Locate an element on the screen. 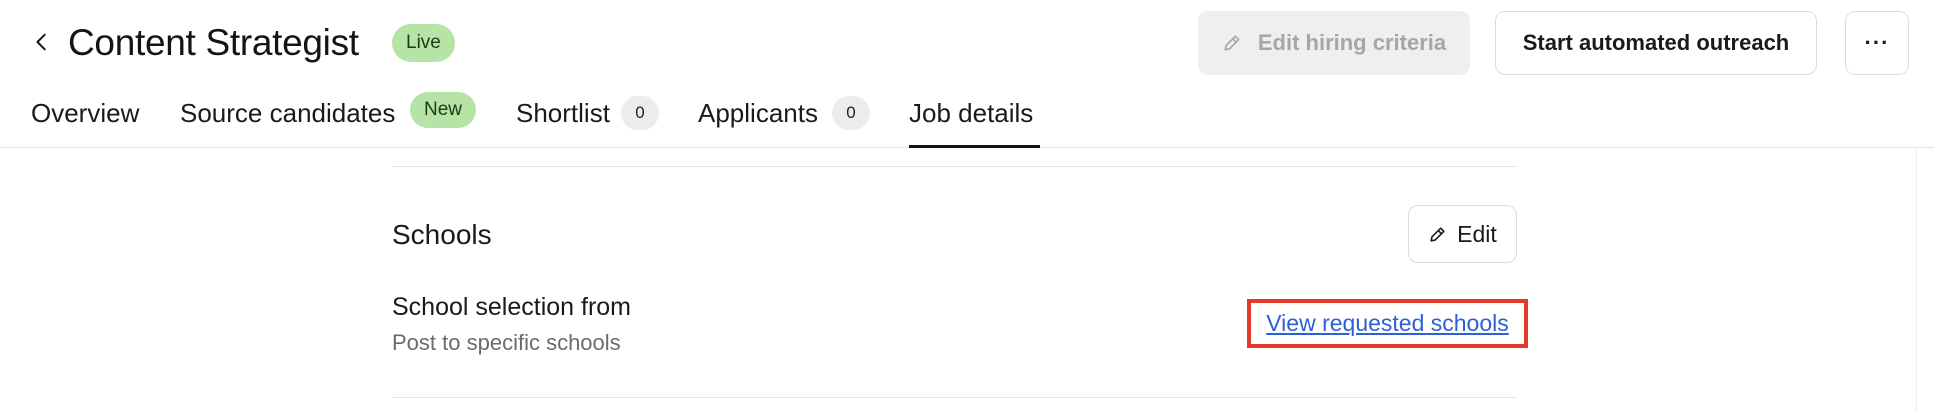 The height and width of the screenshot is (412, 1934). edit-schools-label: Edit is located at coordinates (1477, 233).